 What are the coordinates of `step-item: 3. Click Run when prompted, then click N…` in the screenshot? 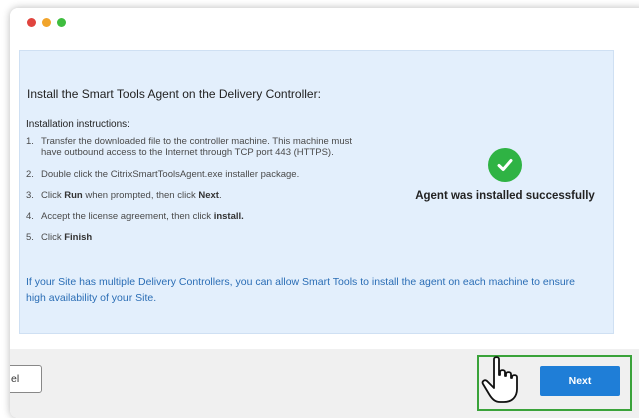 It's located at (124, 195).